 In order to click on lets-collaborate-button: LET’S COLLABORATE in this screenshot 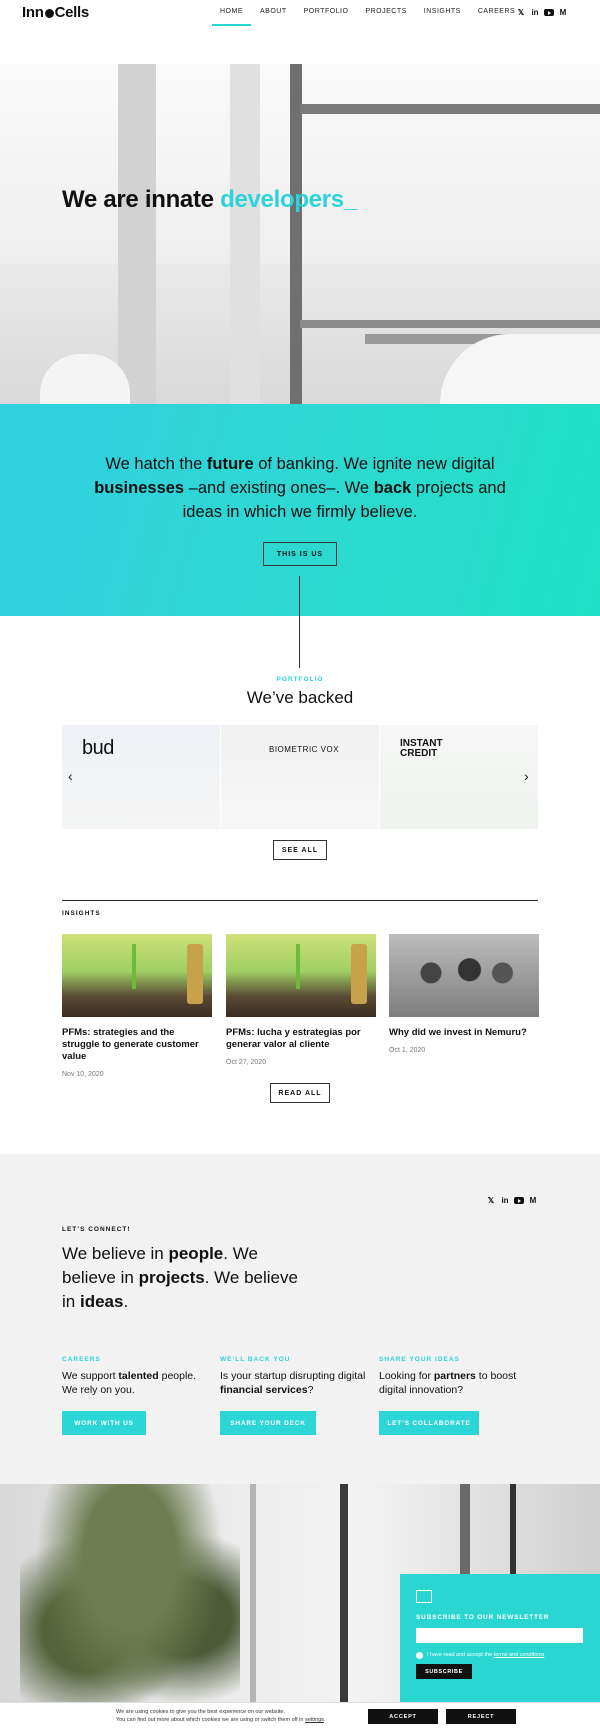, I will do `click(429, 1423)`.